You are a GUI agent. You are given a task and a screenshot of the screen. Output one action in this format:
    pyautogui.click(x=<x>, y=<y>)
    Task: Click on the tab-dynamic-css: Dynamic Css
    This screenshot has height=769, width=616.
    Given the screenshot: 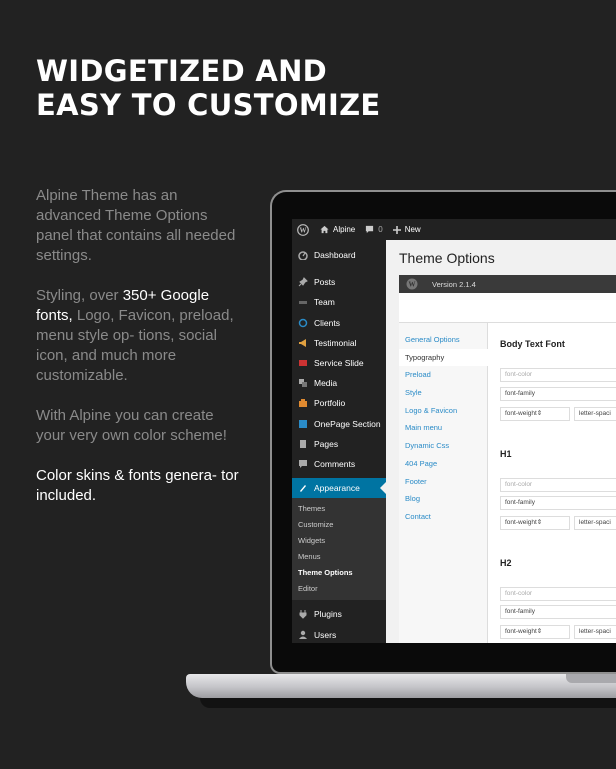 What is the action you would take?
    pyautogui.click(x=443, y=446)
    